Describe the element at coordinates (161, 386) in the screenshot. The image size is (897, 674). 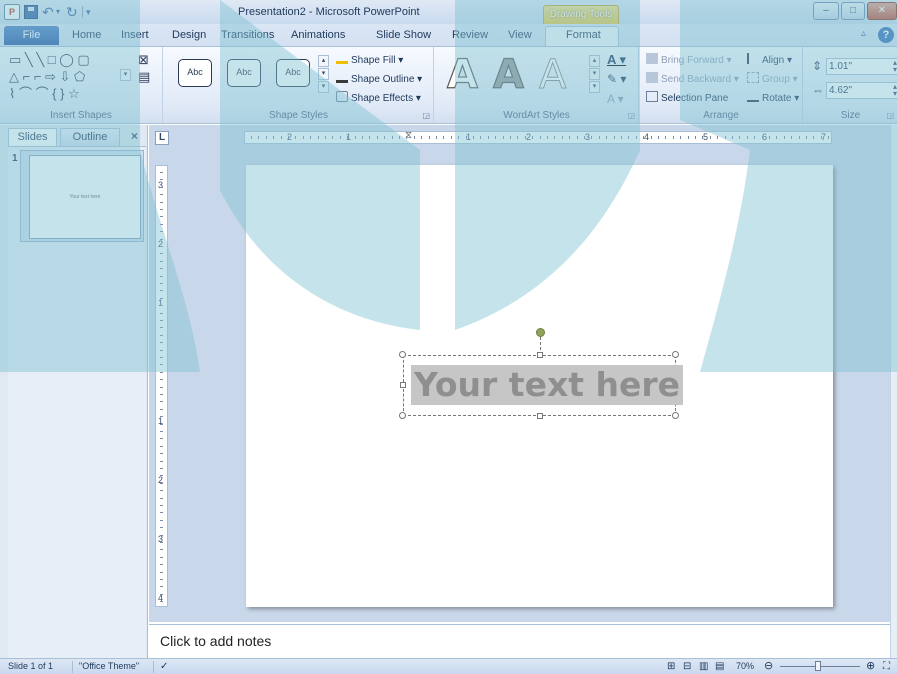
I see `vertical-ruler: 3 2 1 1 2 3 4` at that location.